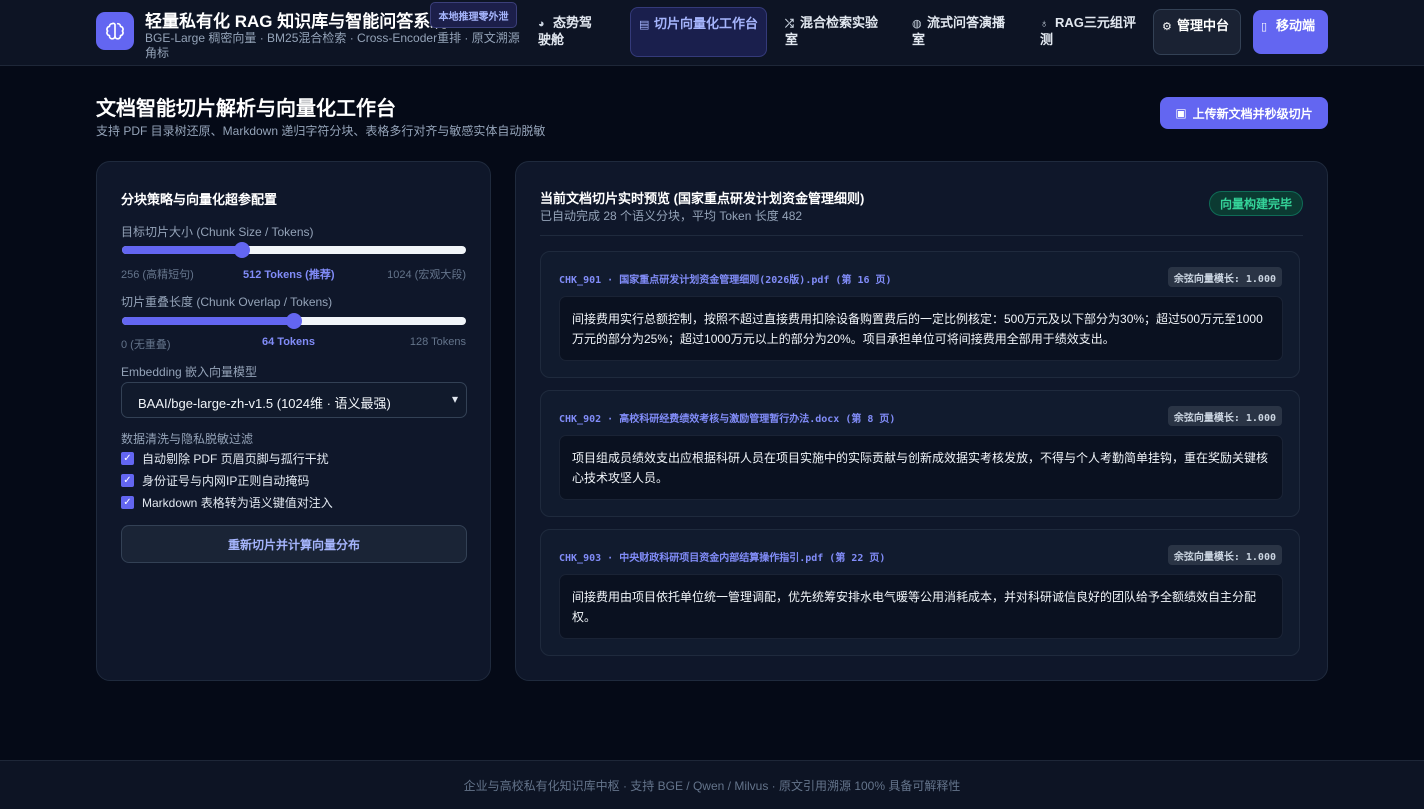  Describe the element at coordinates (702, 198) in the screenshot. I see `preview-title: 当前文档切片实时预览 (国家重点研发计划资金管理细则)` at that location.